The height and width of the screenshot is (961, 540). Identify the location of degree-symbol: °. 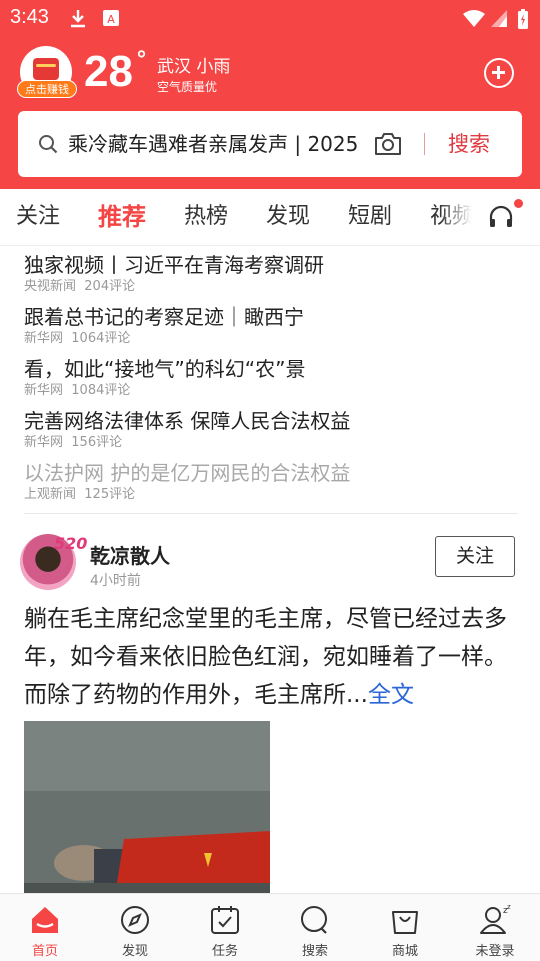
(141, 60).